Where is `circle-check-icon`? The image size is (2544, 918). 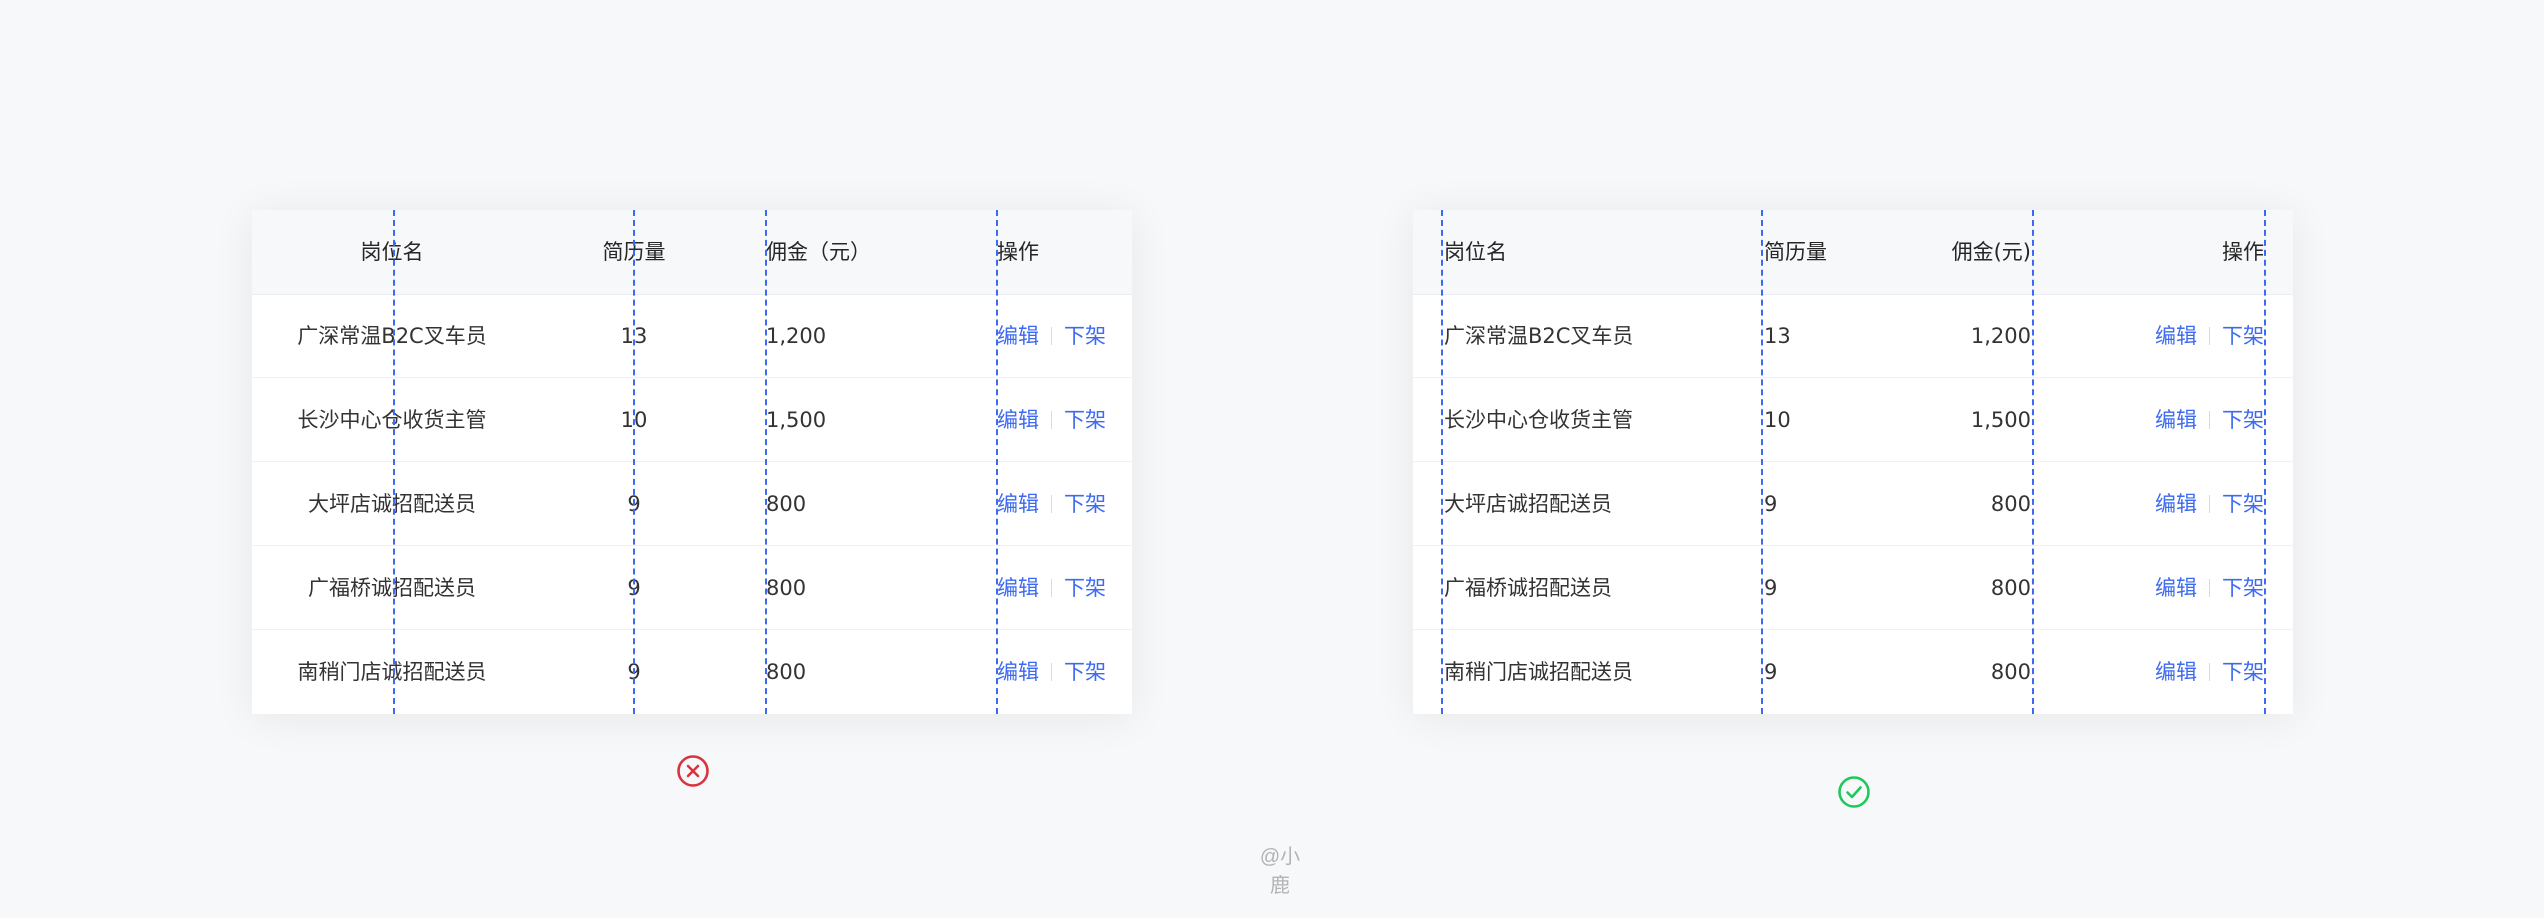 circle-check-icon is located at coordinates (1854, 792).